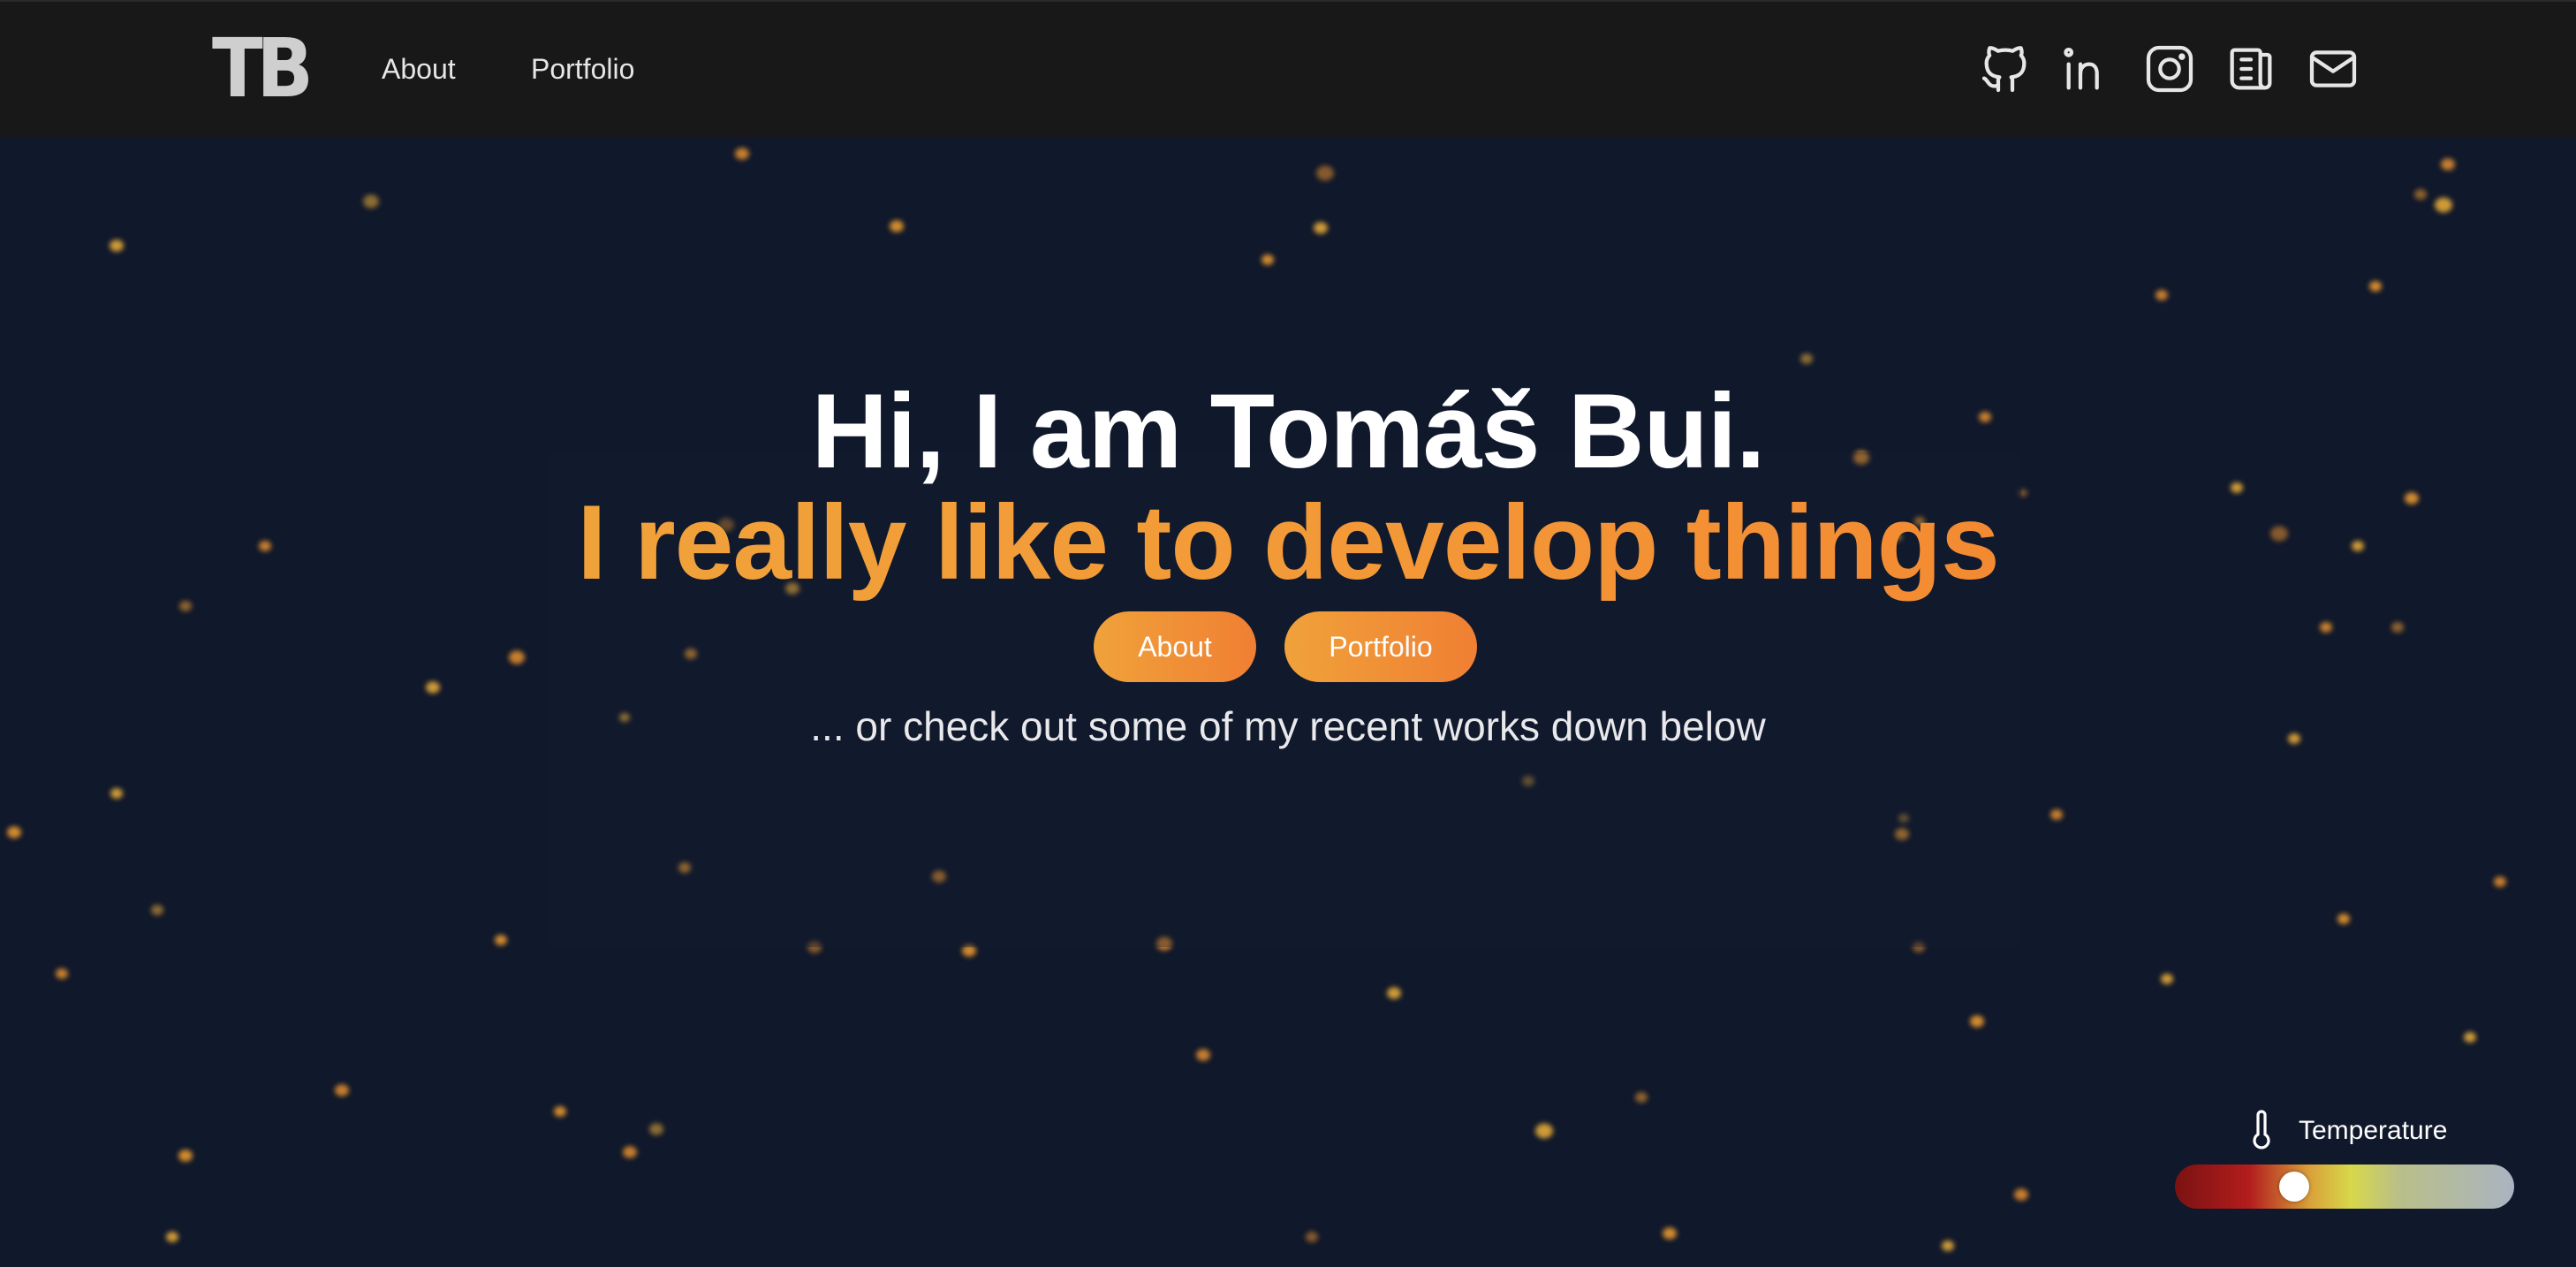 This screenshot has height=1267, width=2576. What do you see at coordinates (583, 69) in the screenshot?
I see `nav-link-portfolio: Portfolio` at bounding box center [583, 69].